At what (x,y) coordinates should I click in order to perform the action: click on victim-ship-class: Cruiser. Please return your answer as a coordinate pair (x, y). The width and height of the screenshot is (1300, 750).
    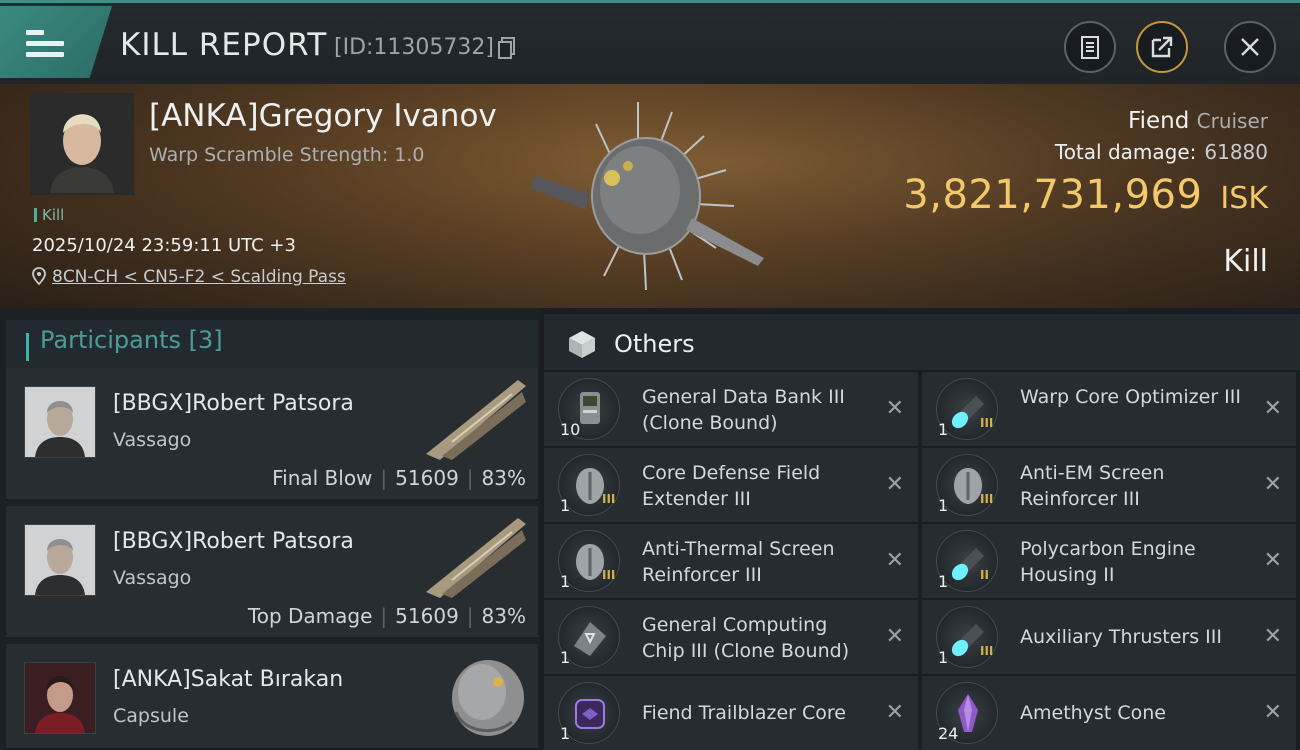
    Looking at the image, I should click on (1232, 121).